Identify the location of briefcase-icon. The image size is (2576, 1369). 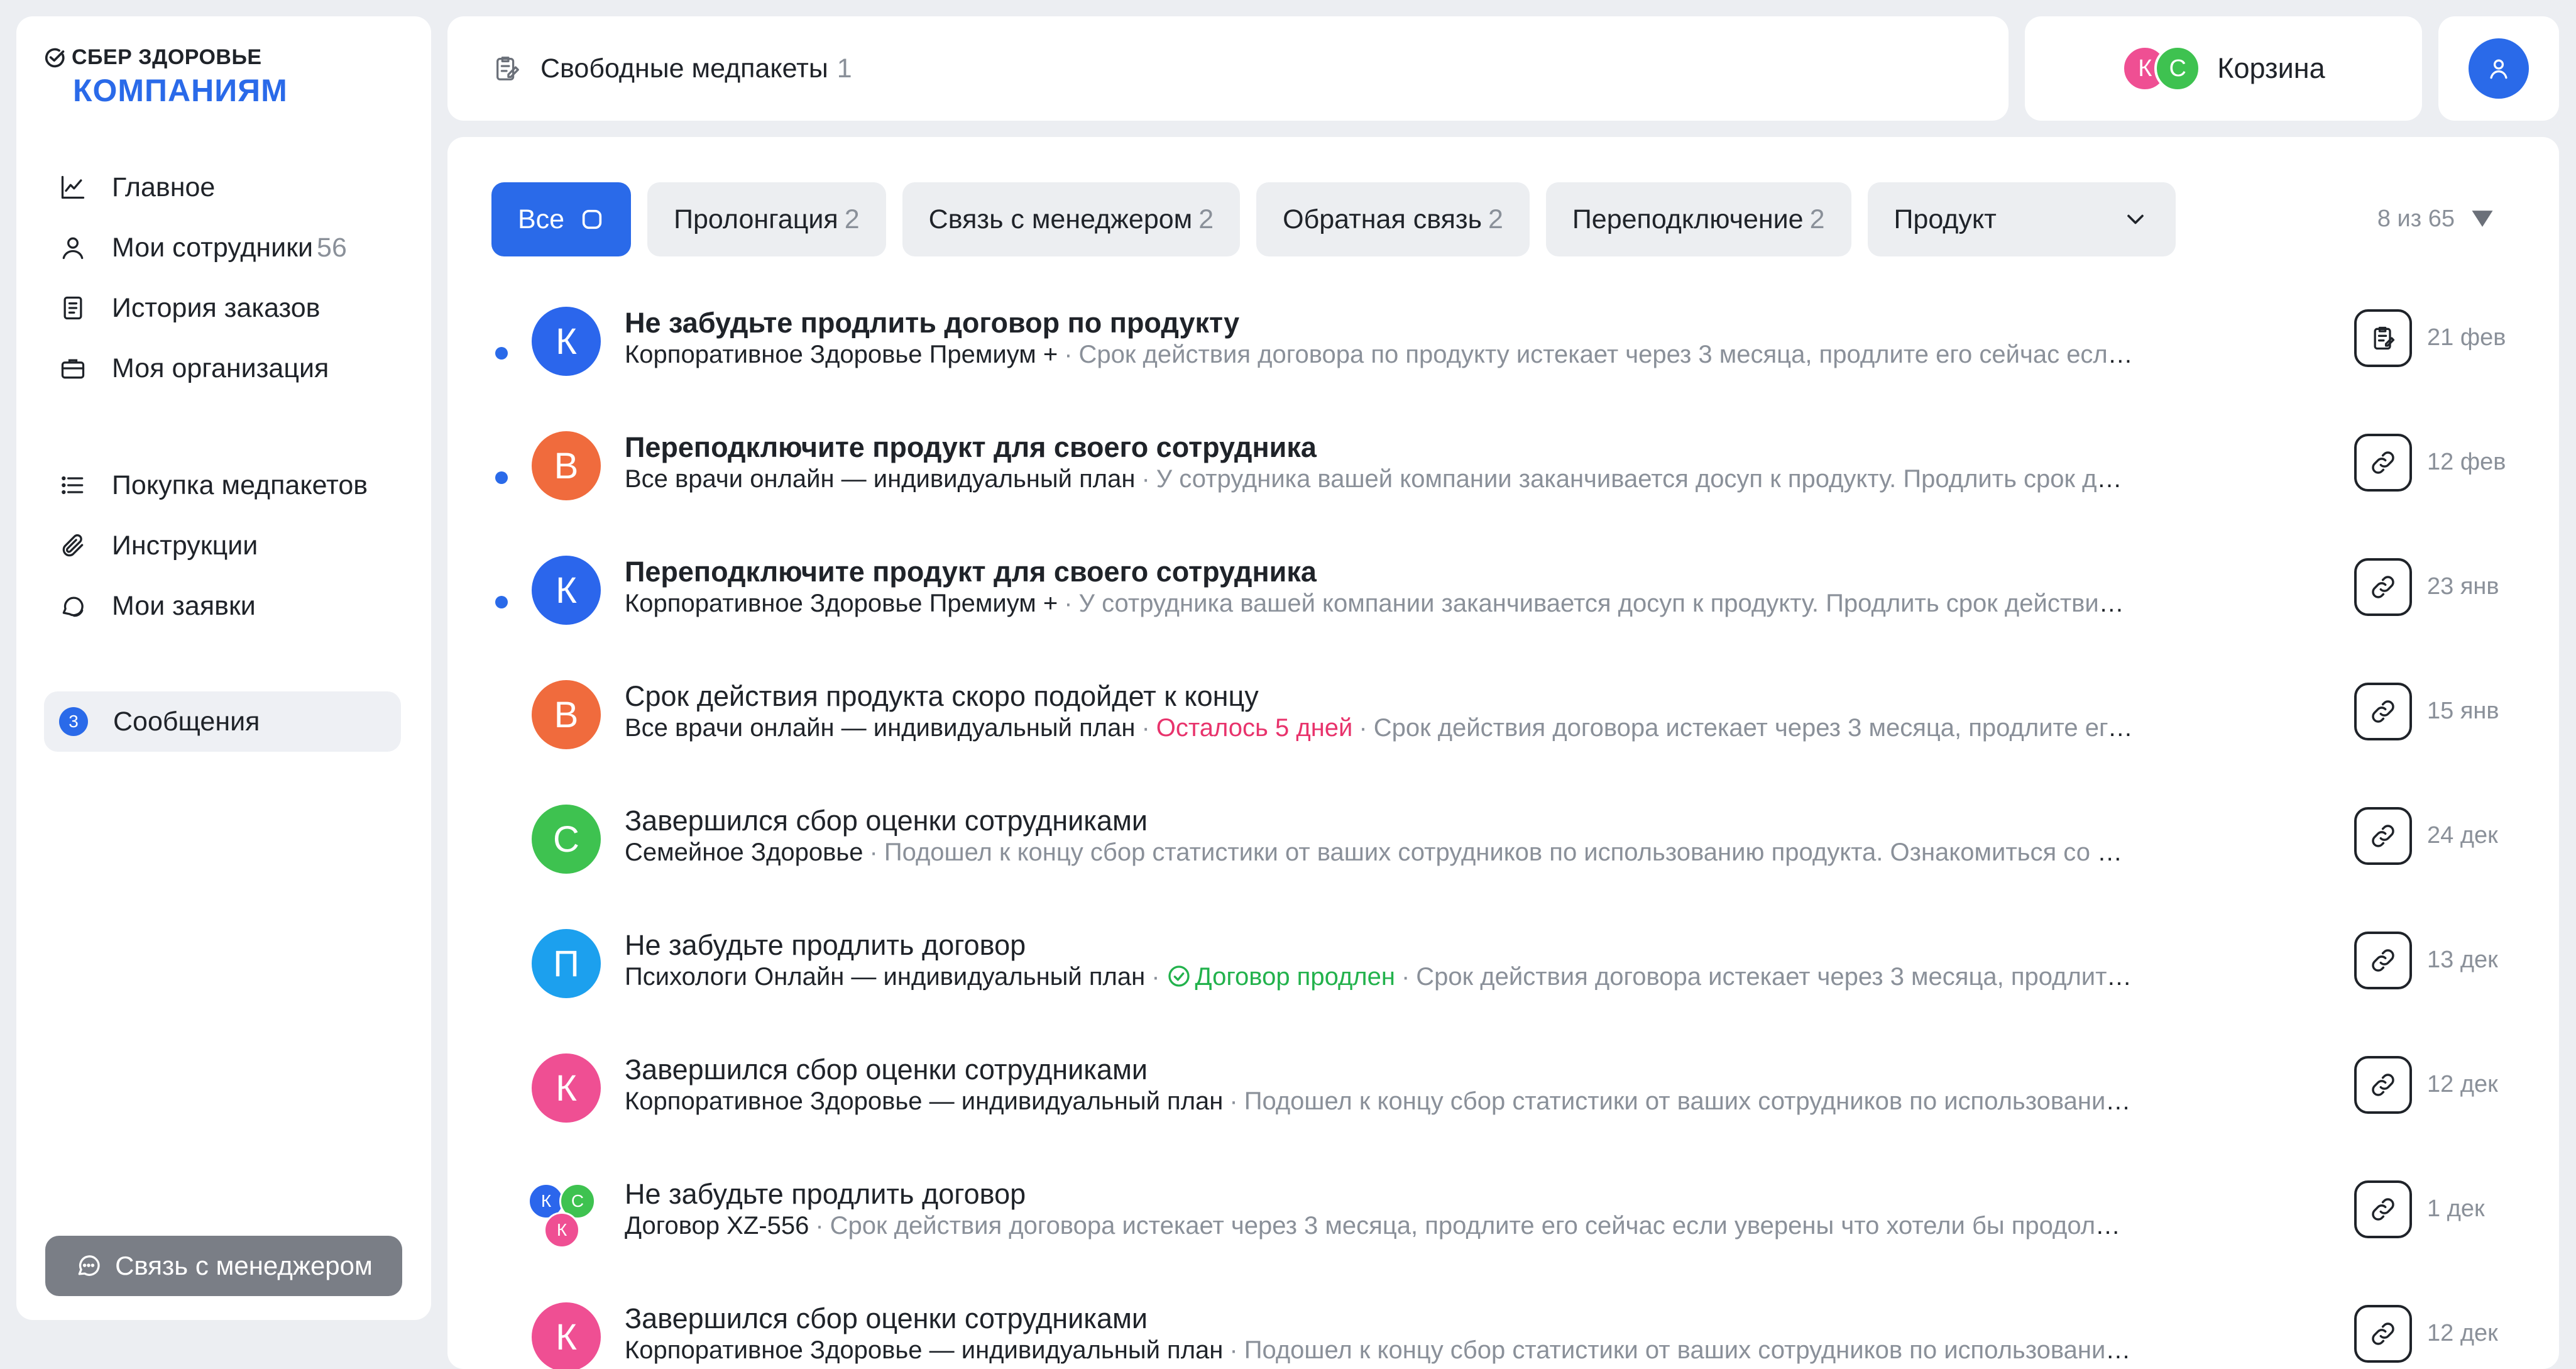
(73, 369).